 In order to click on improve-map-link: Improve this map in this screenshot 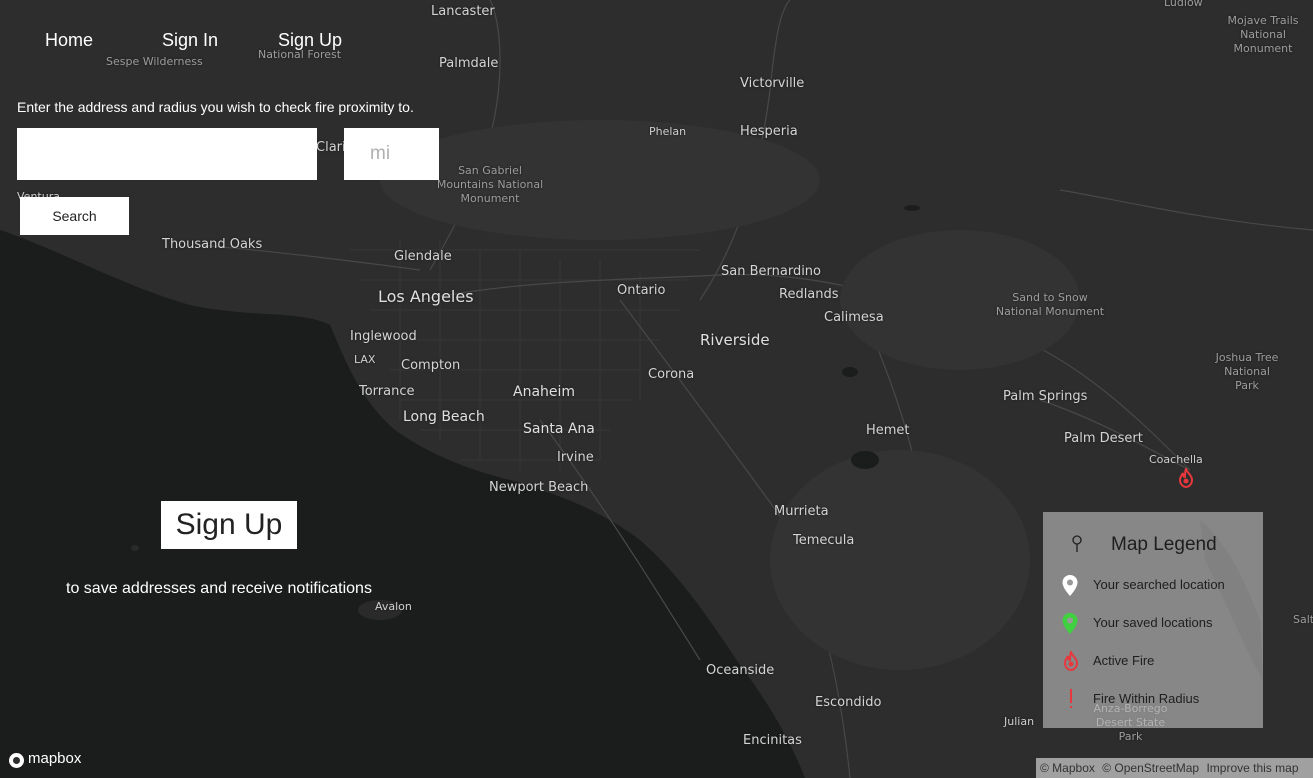, I will do `click(1252, 768)`.